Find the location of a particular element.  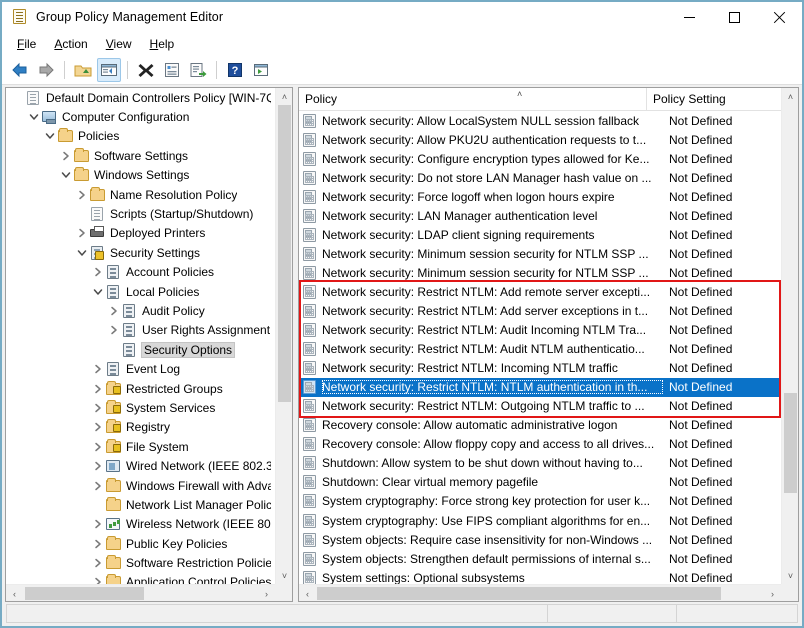

tree-vertical-scrollbar: ˄ ˅ is located at coordinates (283, 336).